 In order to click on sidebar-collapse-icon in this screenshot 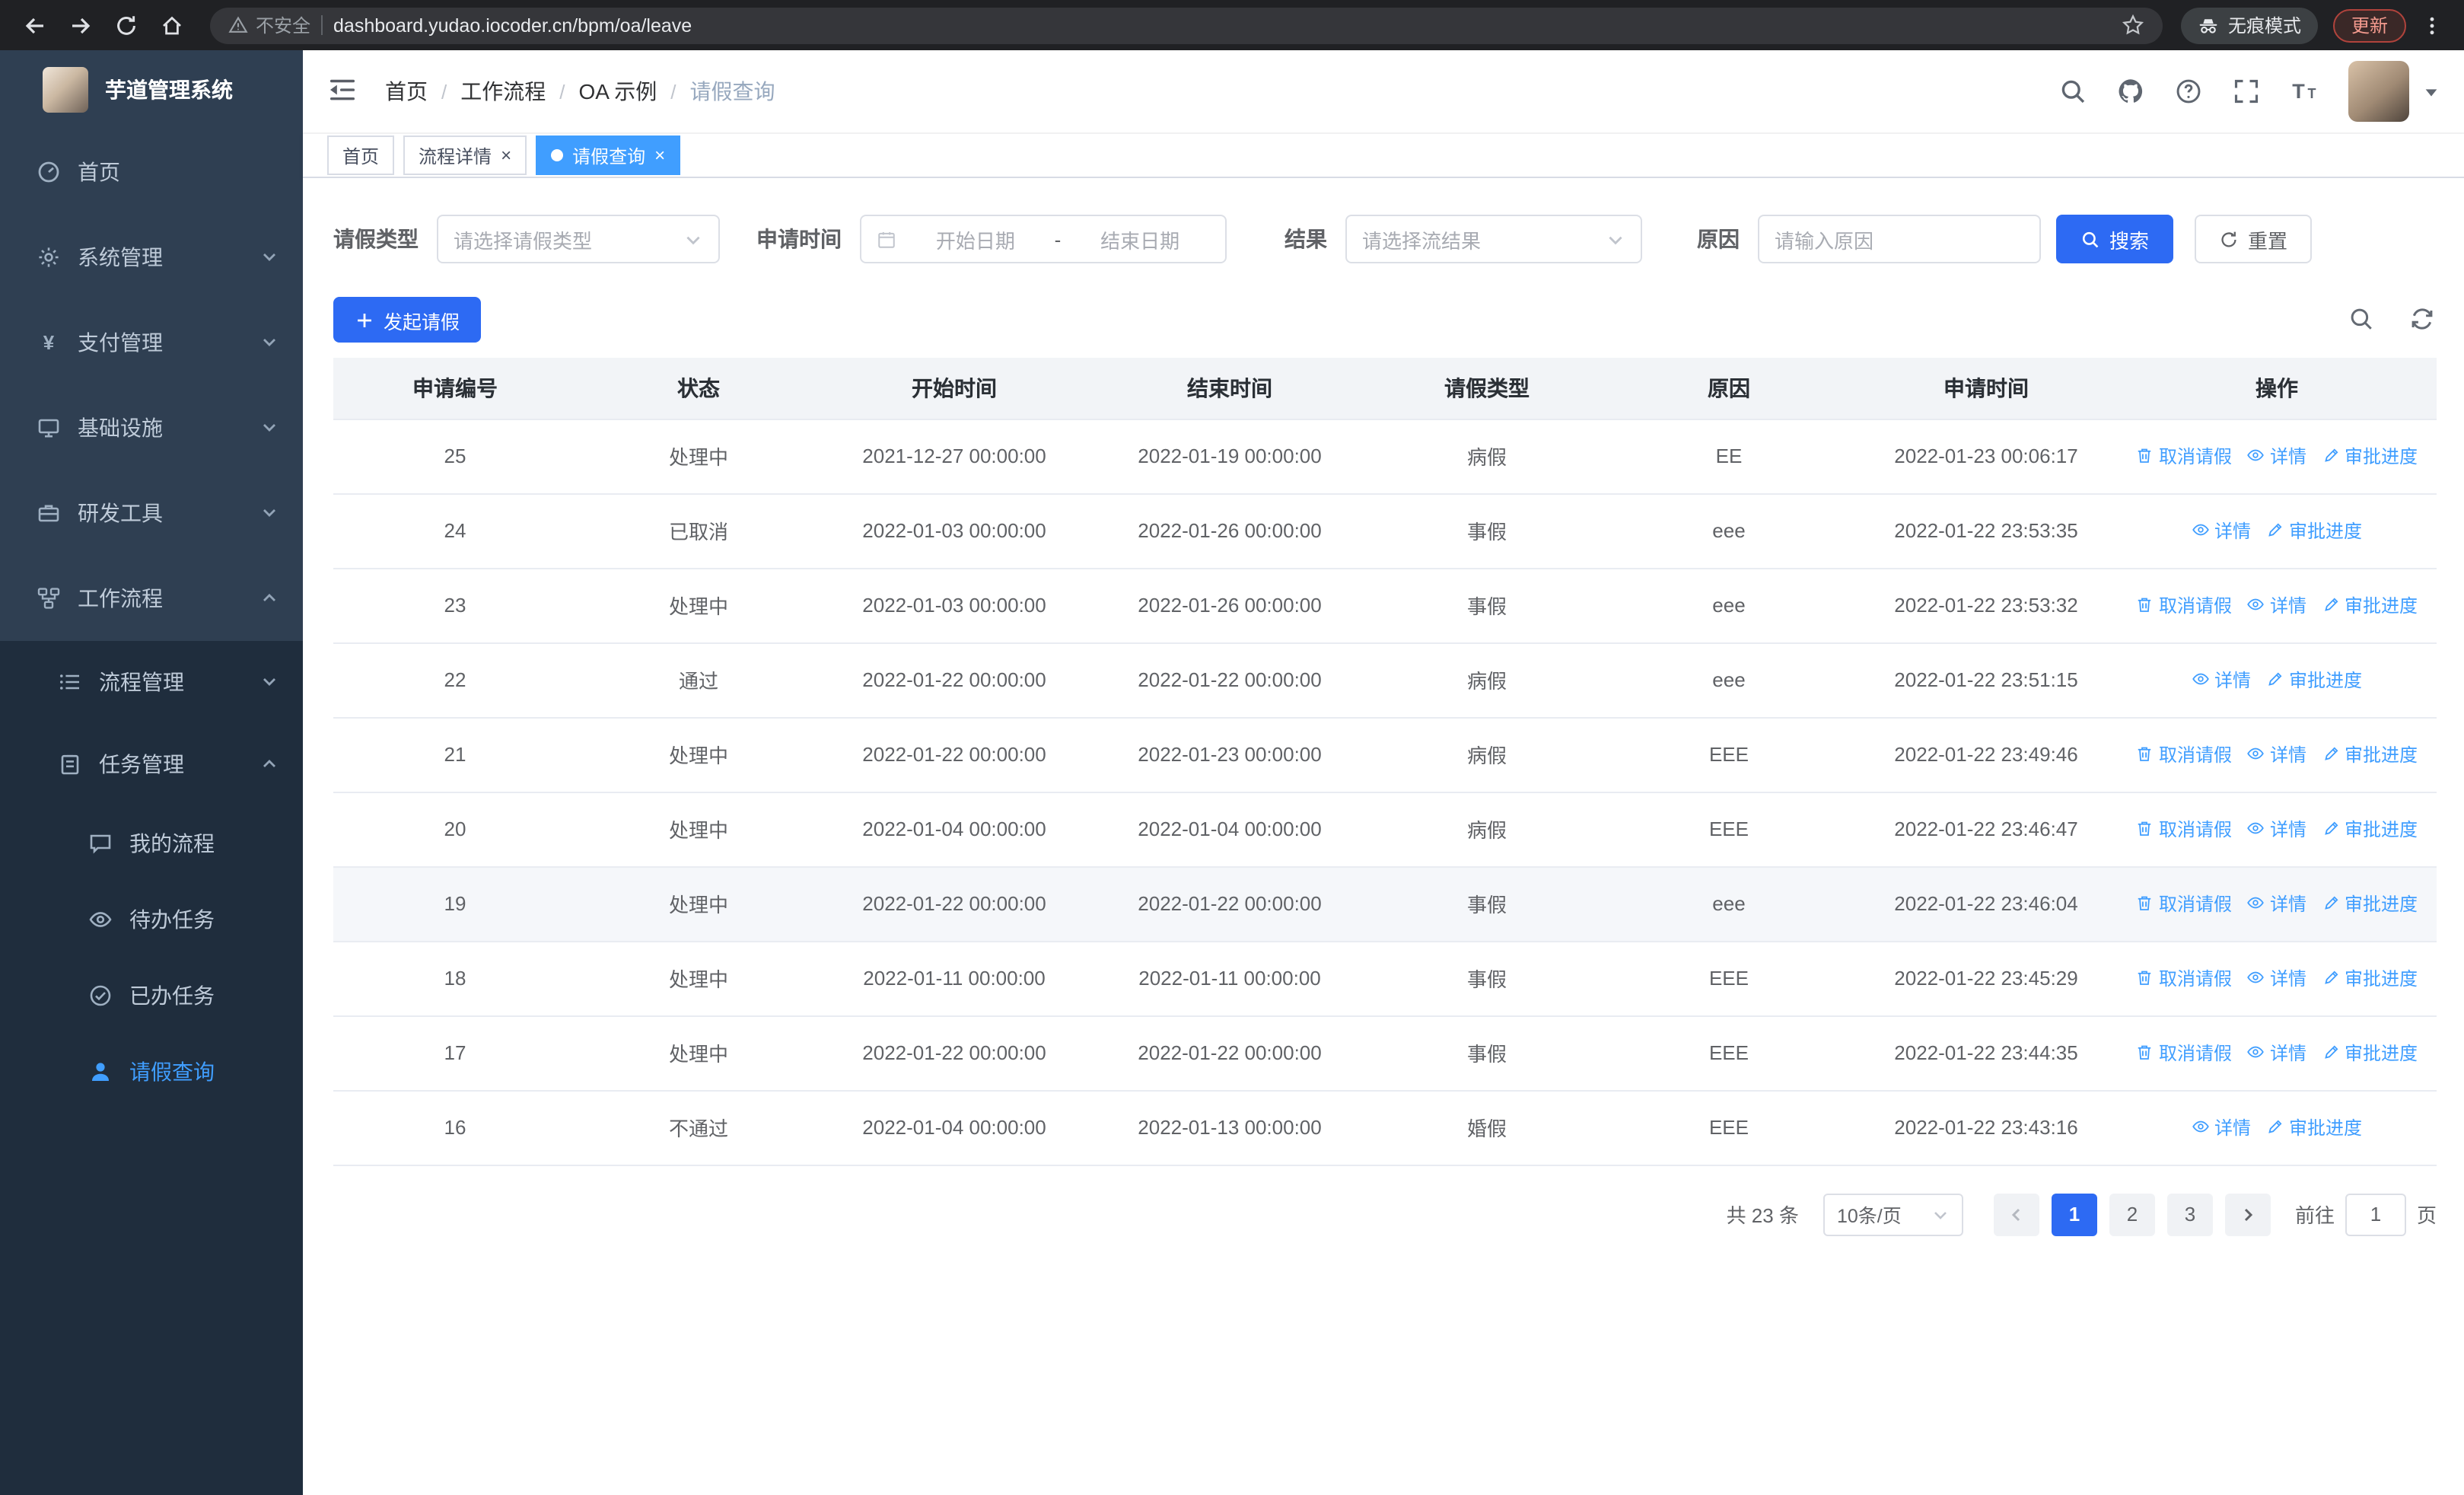, I will do `click(344, 92)`.